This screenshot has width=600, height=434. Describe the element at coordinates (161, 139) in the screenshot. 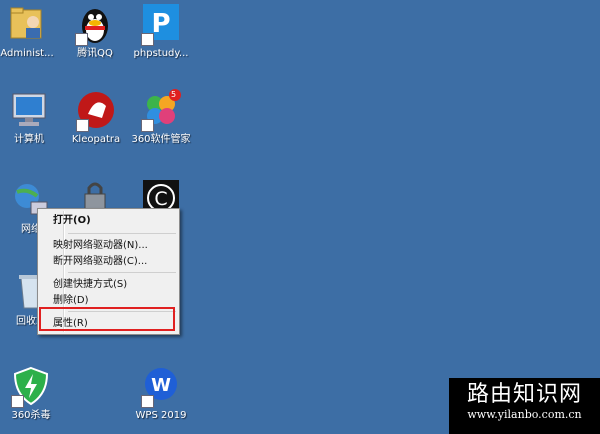

I see `desktop-icon-label: 360软件管家` at that location.